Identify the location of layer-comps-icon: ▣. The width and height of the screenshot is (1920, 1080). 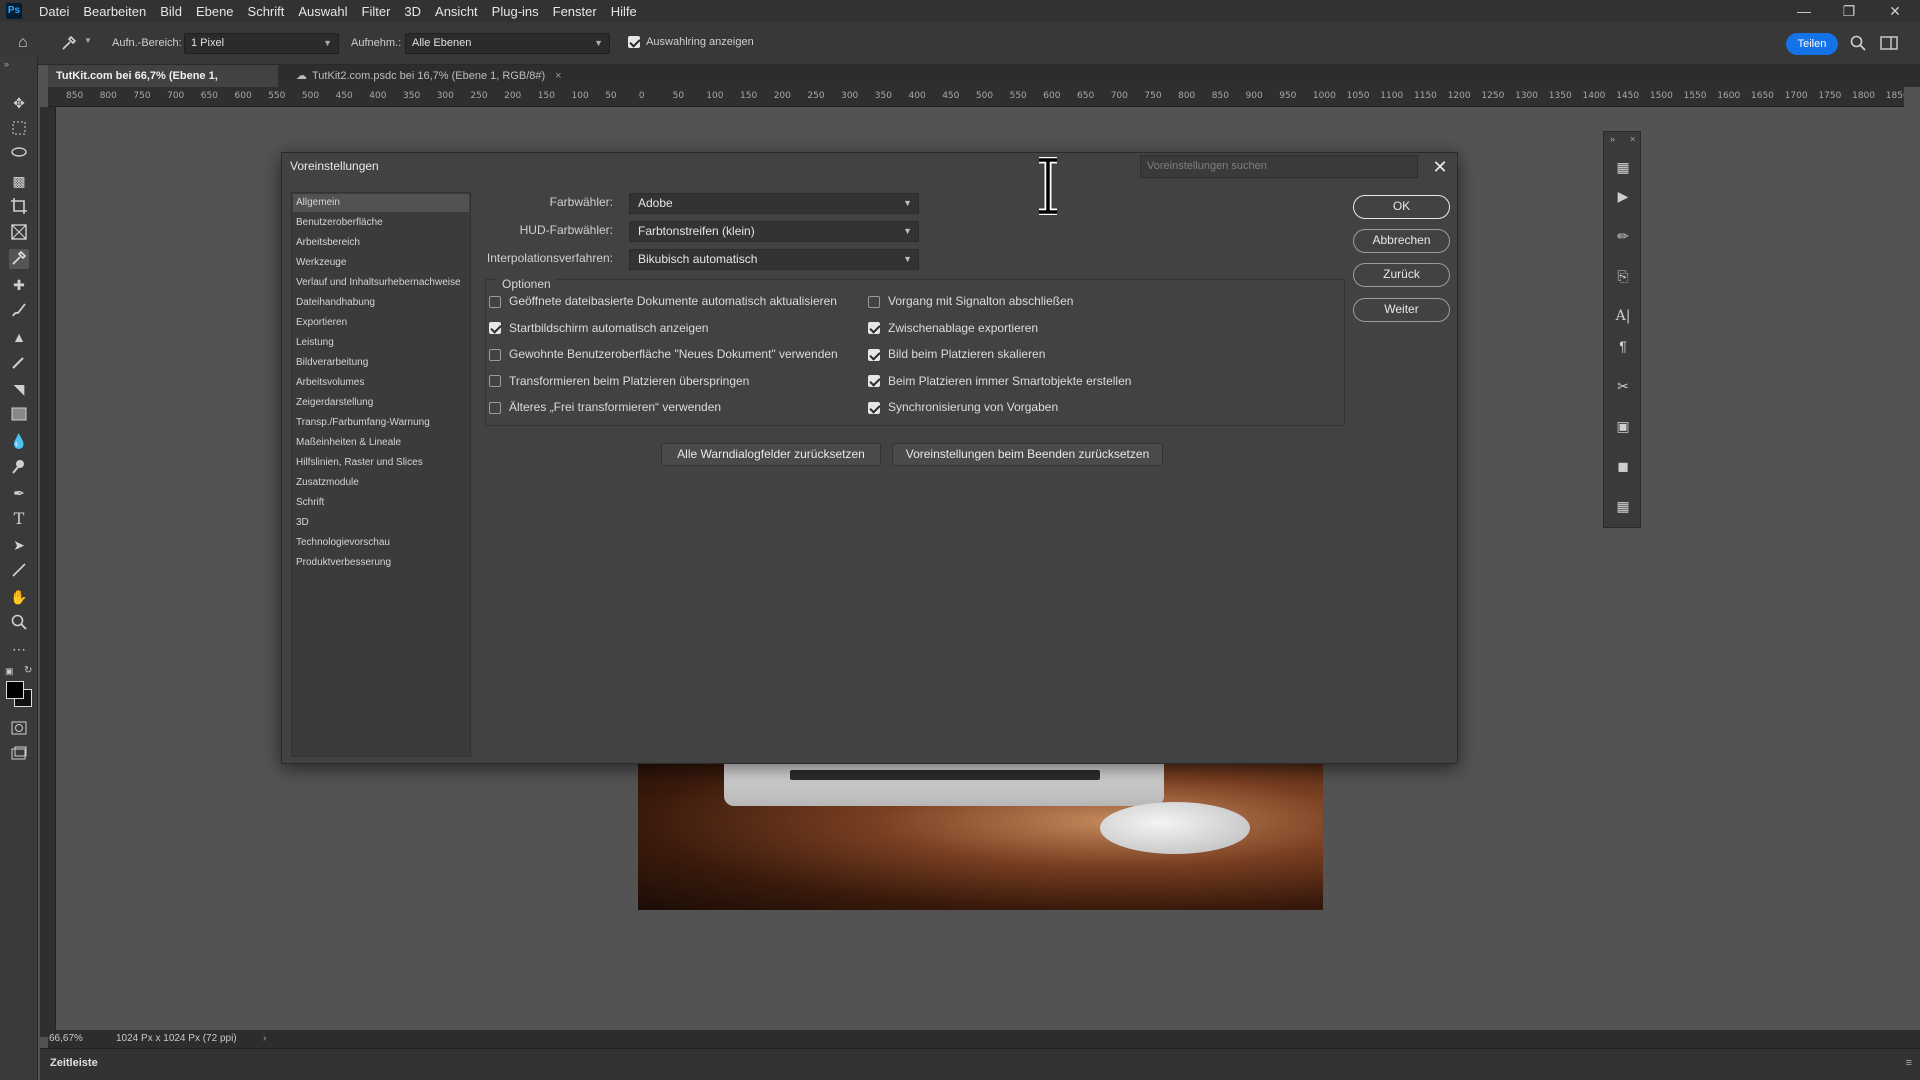
(1623, 426).